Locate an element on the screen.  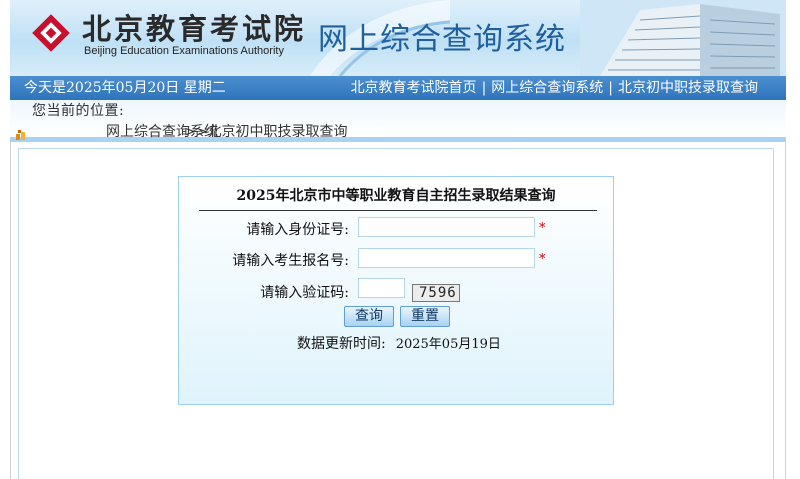
update-time-value: 2025年05月19日 is located at coordinates (448, 344).